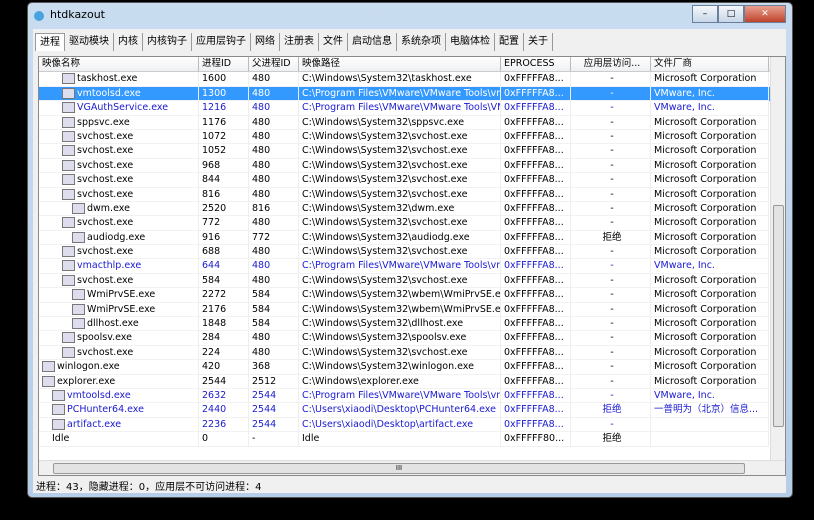  Describe the element at coordinates (536, 64) in the screenshot. I see `column-header: EPROCESS` at that location.